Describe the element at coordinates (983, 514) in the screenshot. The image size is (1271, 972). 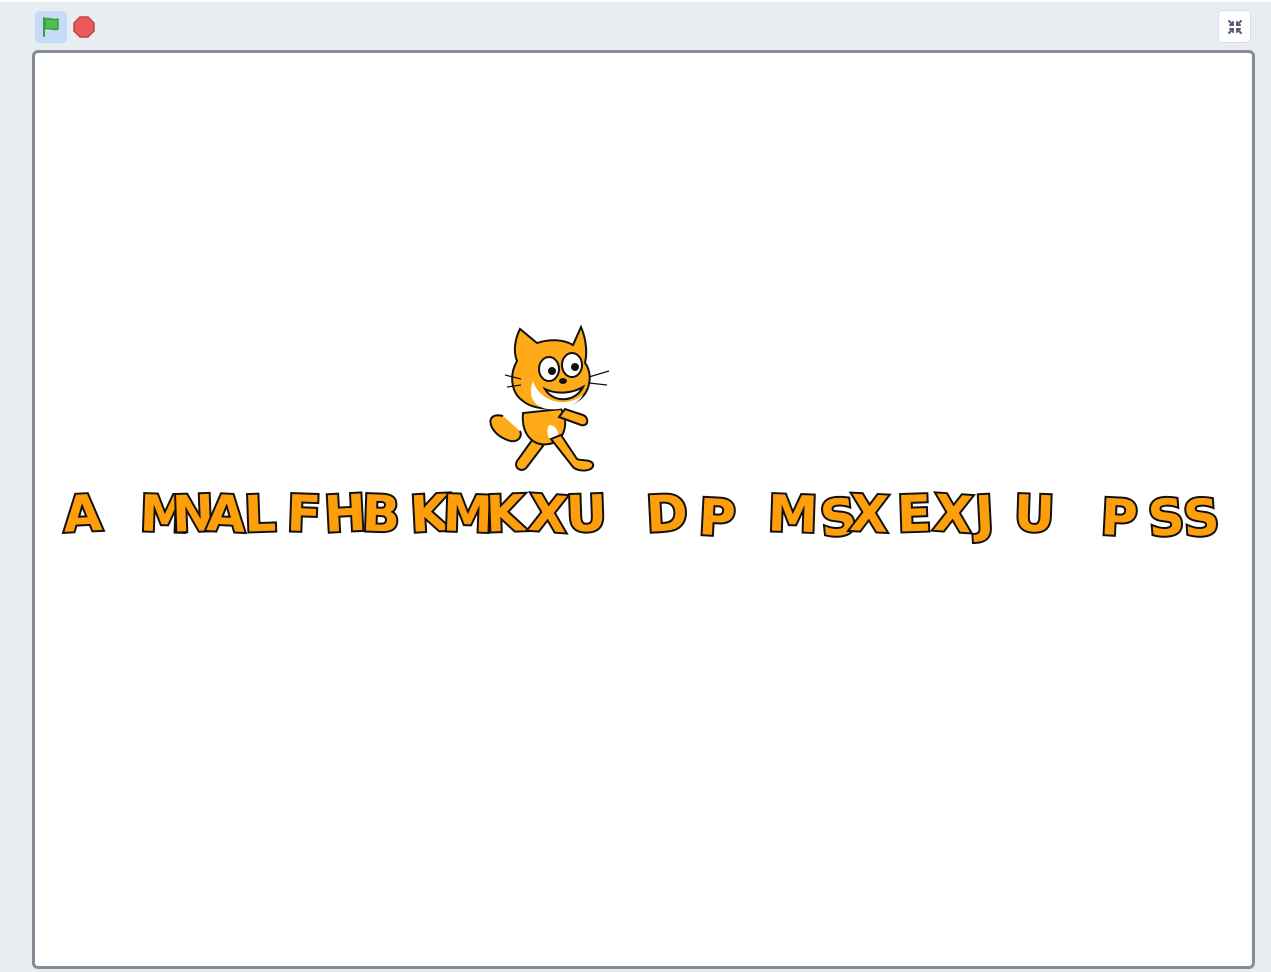
I see `letter-sprite: J` at that location.